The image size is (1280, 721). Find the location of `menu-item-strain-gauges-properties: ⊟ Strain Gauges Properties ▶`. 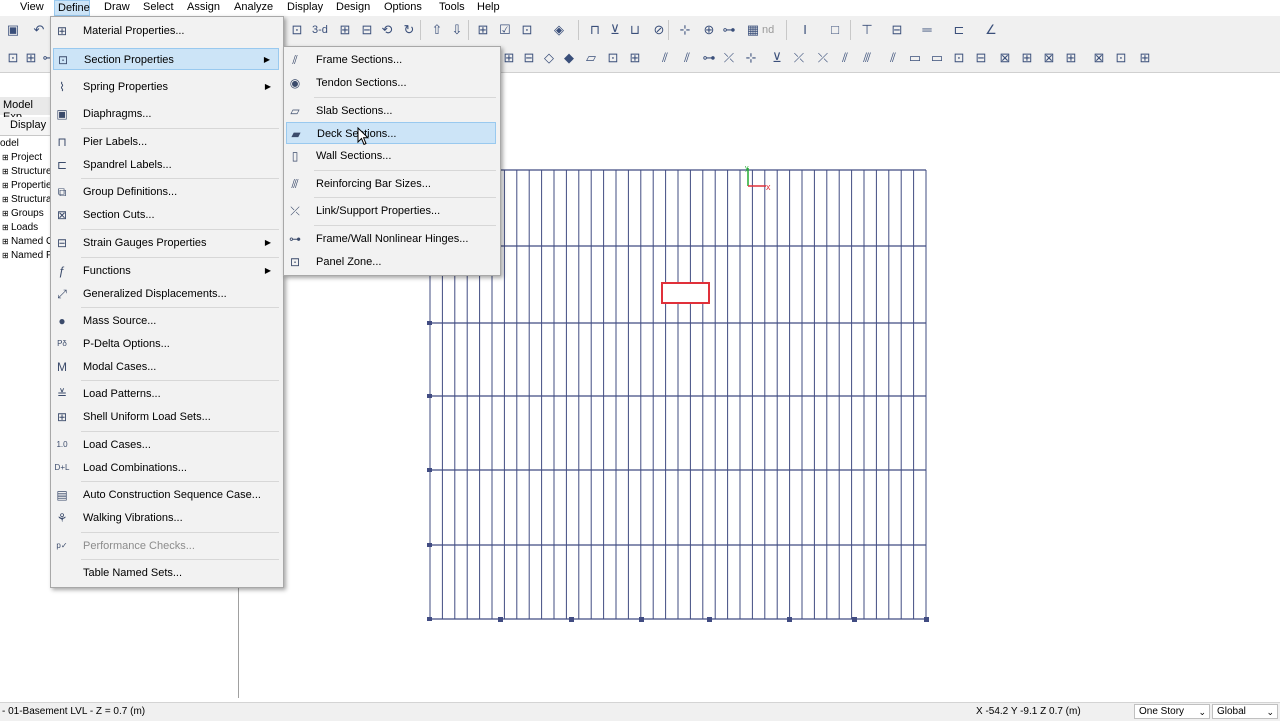

menu-item-strain-gauges-properties: ⊟ Strain Gauges Properties ▶ is located at coordinates (166, 243).